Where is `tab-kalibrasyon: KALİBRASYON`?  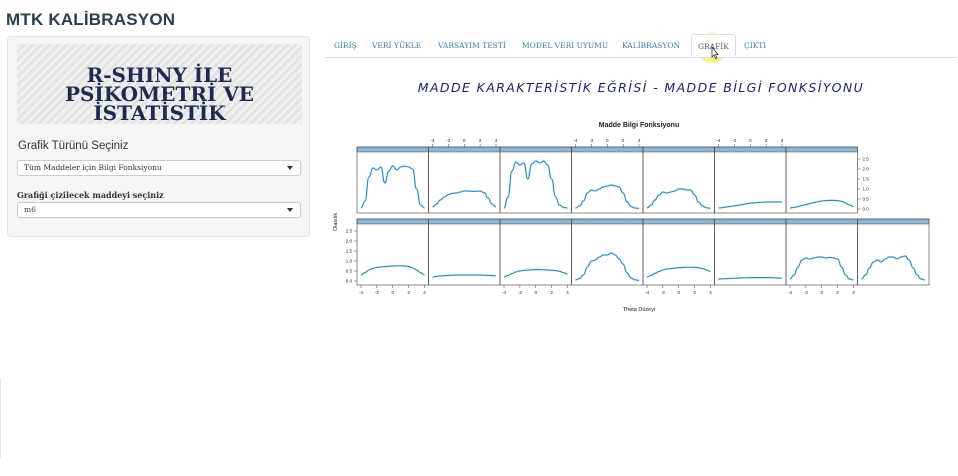
tab-kalibrasyon: KALİBRASYON is located at coordinates (651, 45).